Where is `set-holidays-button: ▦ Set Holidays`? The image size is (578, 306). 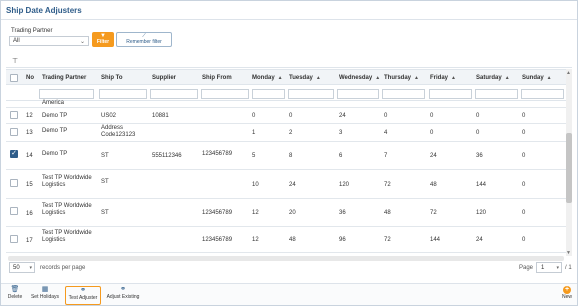 set-holidays-button: ▦ Set Holidays is located at coordinates (45, 295).